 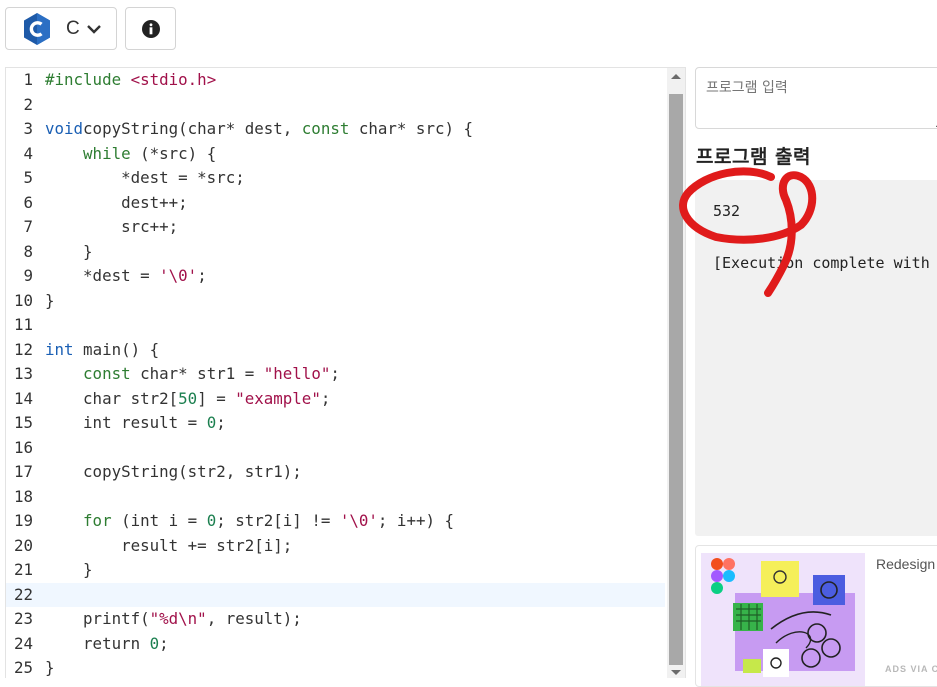 I want to click on code-text: const char* str1 = "hello";, so click(x=192, y=374).